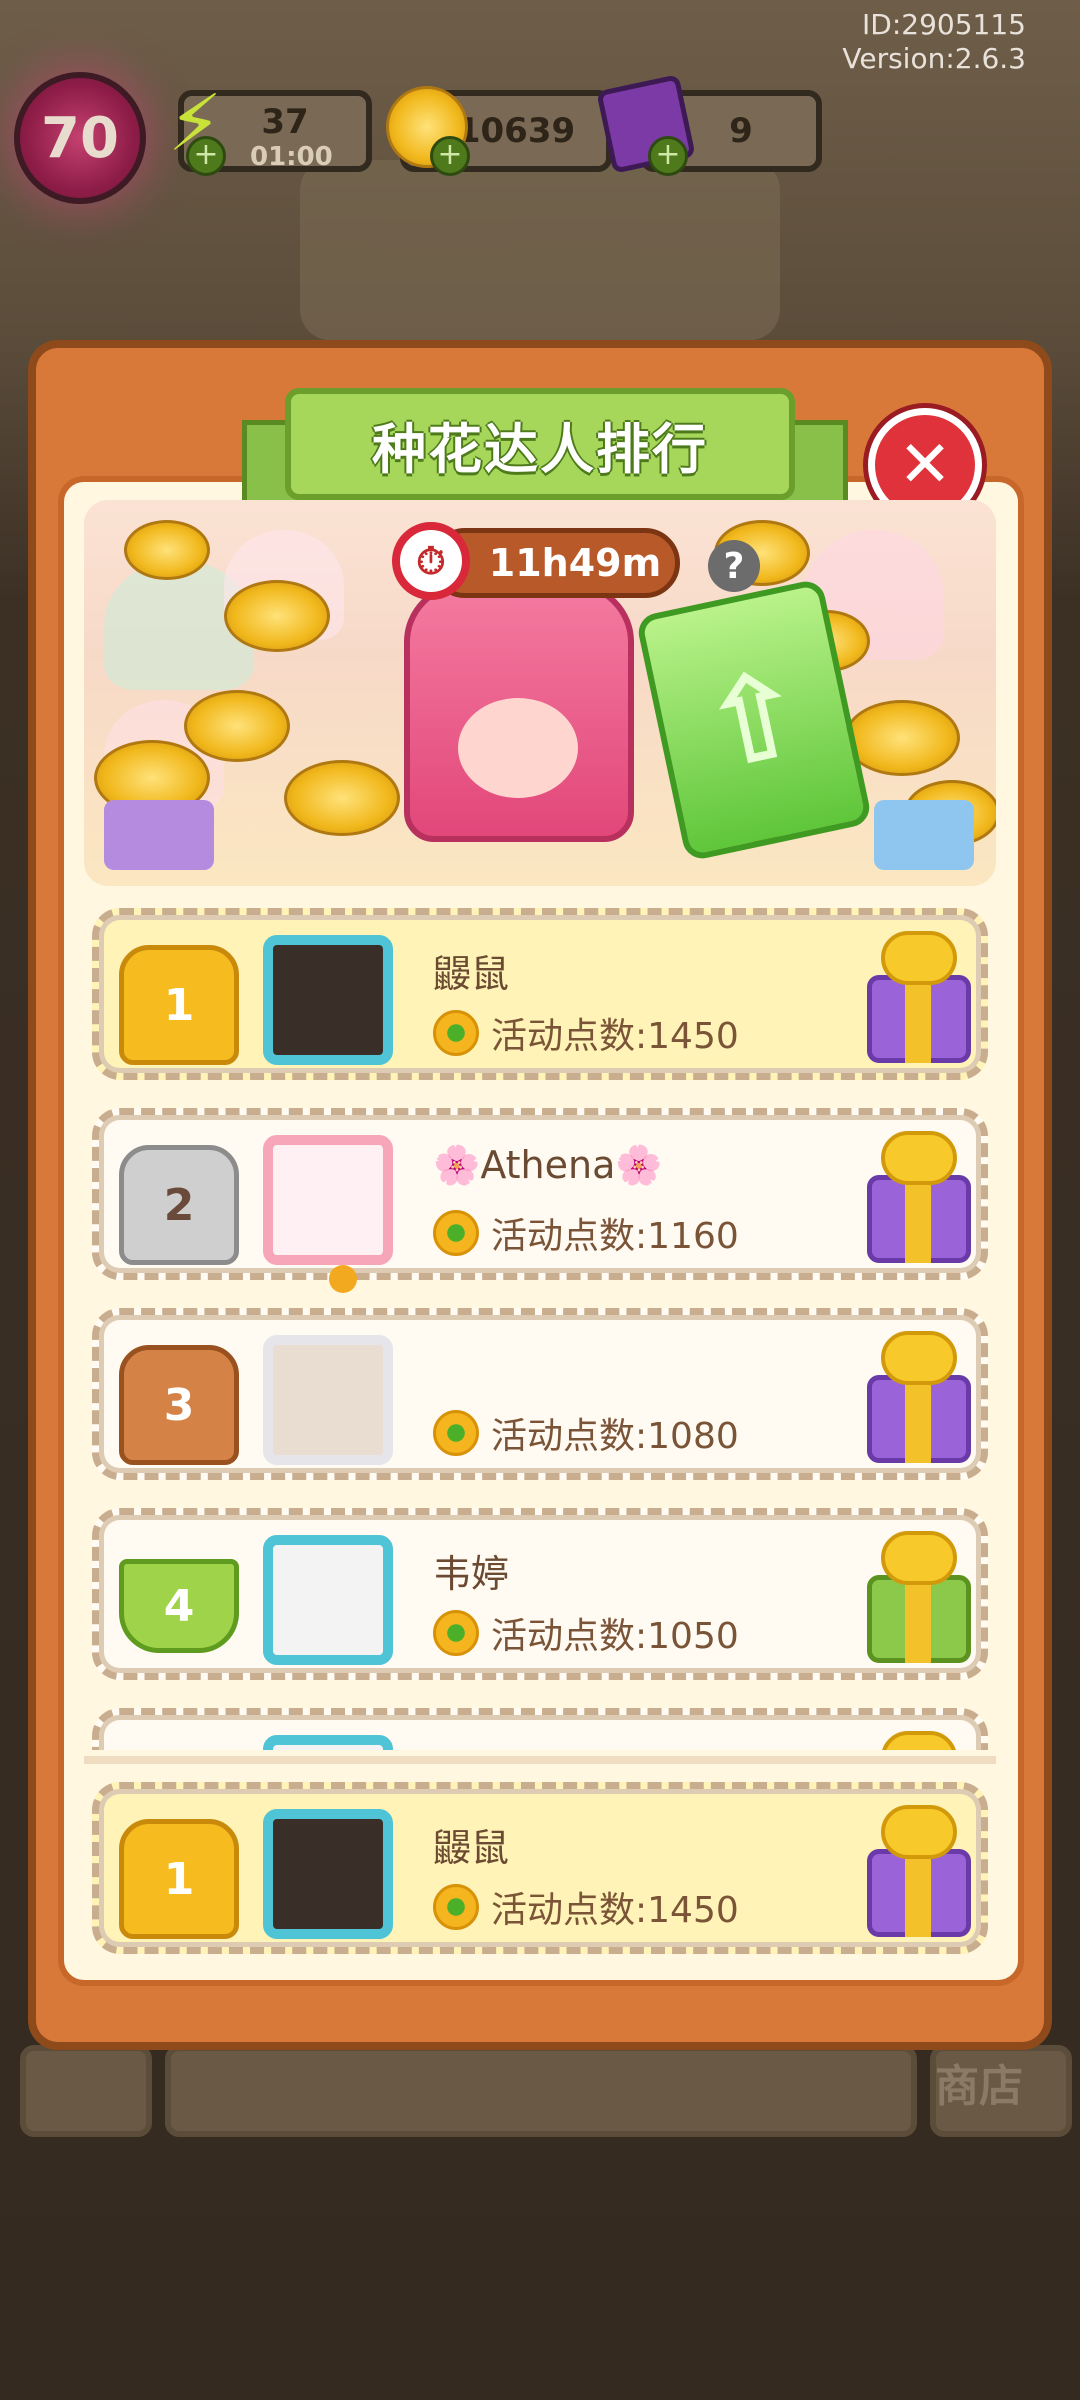 This screenshot has height=2400, width=1080. What do you see at coordinates (471, 1746) in the screenshot?
I see `player-name: 林林` at bounding box center [471, 1746].